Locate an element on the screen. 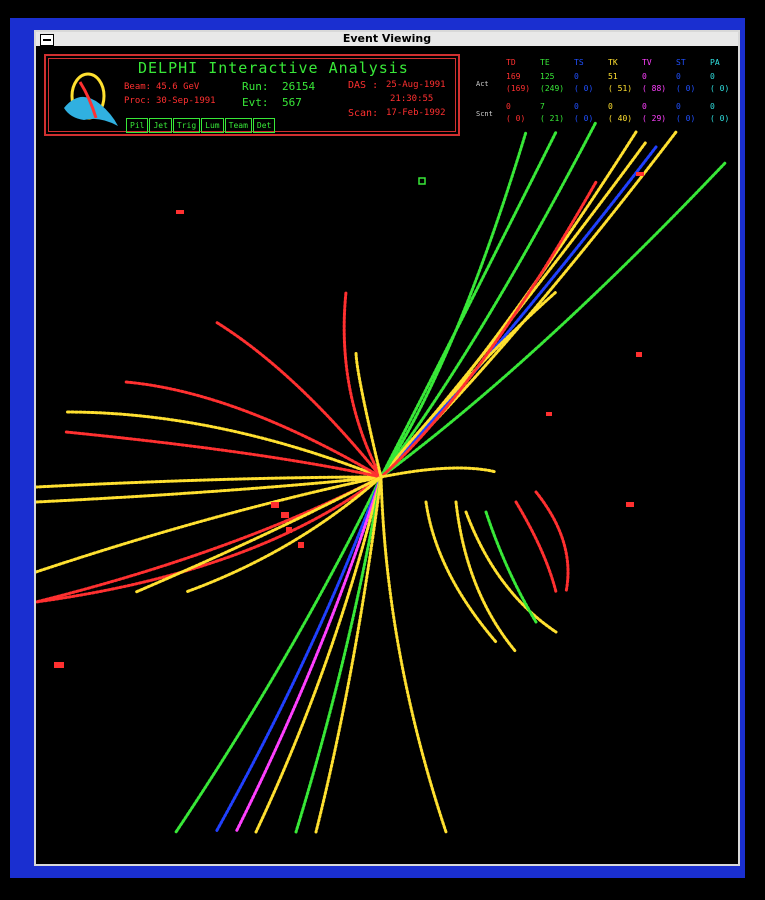 Image resolution: width=765 pixels, height=900 pixels. stats-act-total: ( 51) is located at coordinates (620, 88).